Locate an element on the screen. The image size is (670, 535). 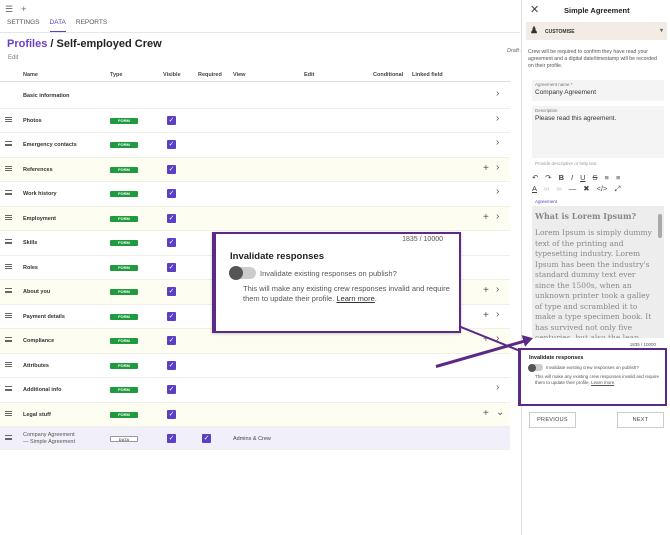
table-row: Photos FORM ✓ › is located at coordinates (255, 121).